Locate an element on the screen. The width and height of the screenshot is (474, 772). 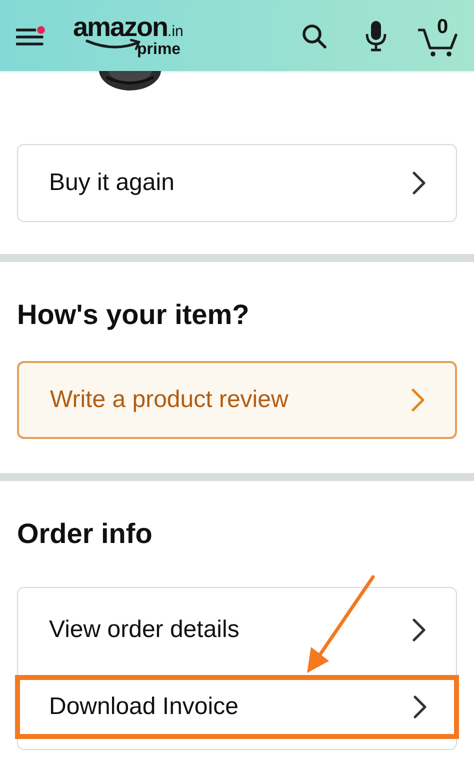
logo: amazon.in prime is located at coordinates (128, 36).